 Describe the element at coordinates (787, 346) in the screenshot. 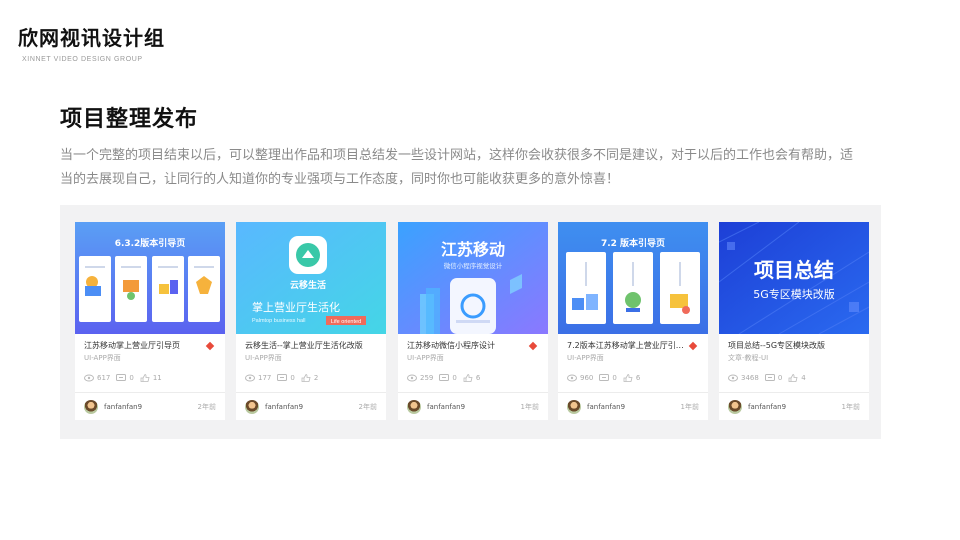

I see `work-title: 项目总结--5G专区模块改版` at that location.